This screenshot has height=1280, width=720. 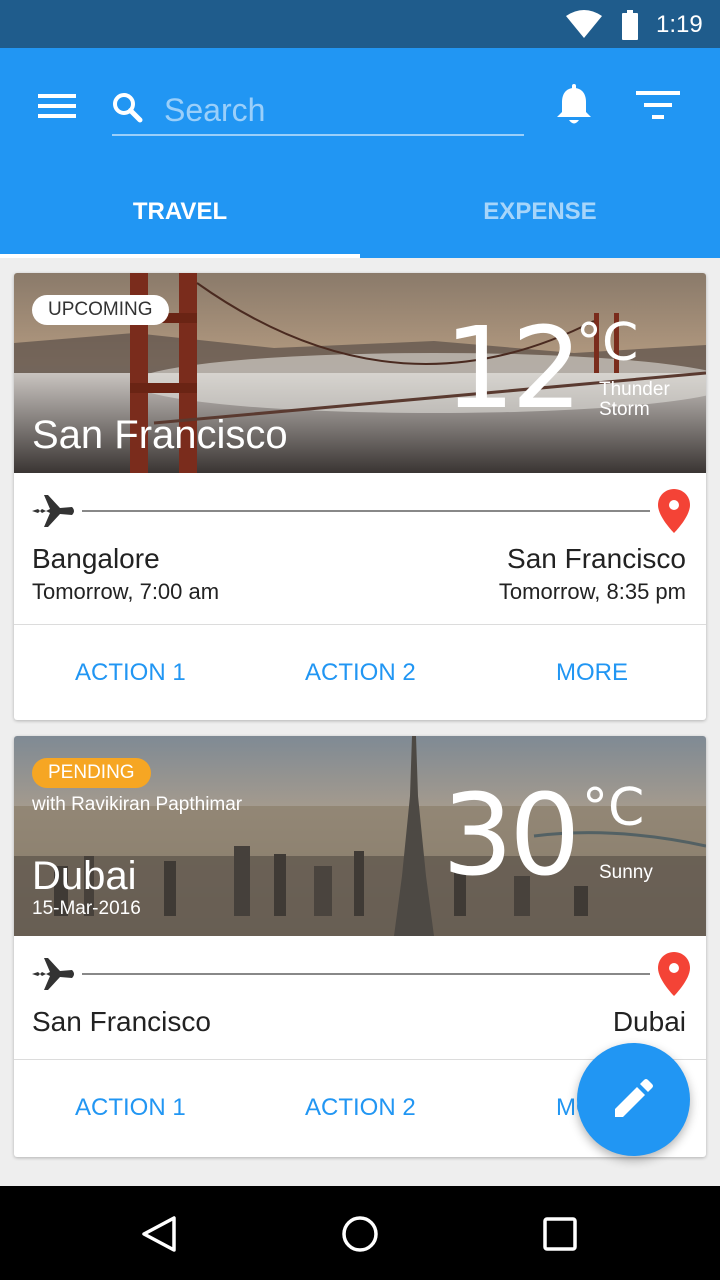 I want to click on tab-expense: EXPENSE, so click(x=540, y=221).